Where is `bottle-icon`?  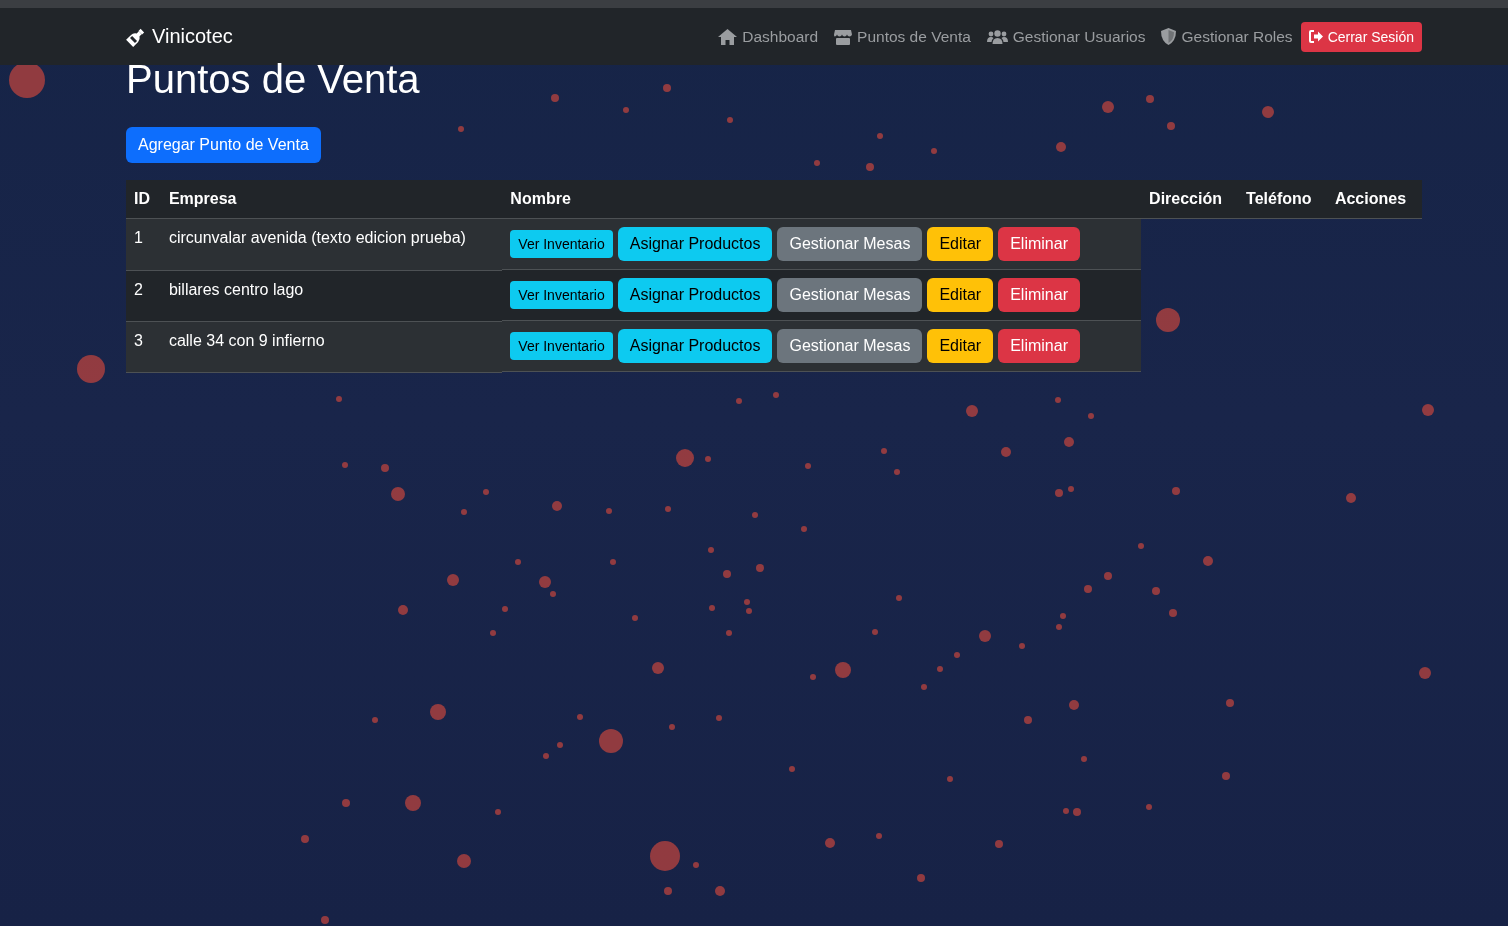
bottle-icon is located at coordinates (136, 36).